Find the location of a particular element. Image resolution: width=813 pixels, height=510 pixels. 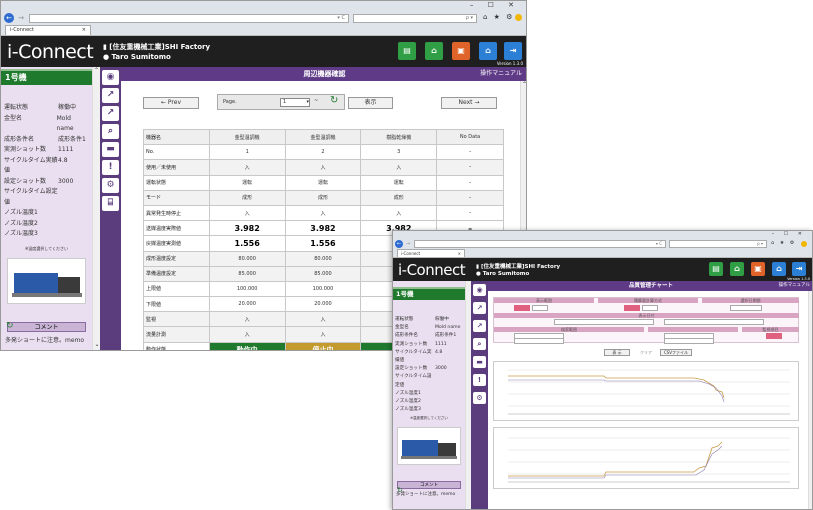

show-button: 表 示 is located at coordinates (617, 352).